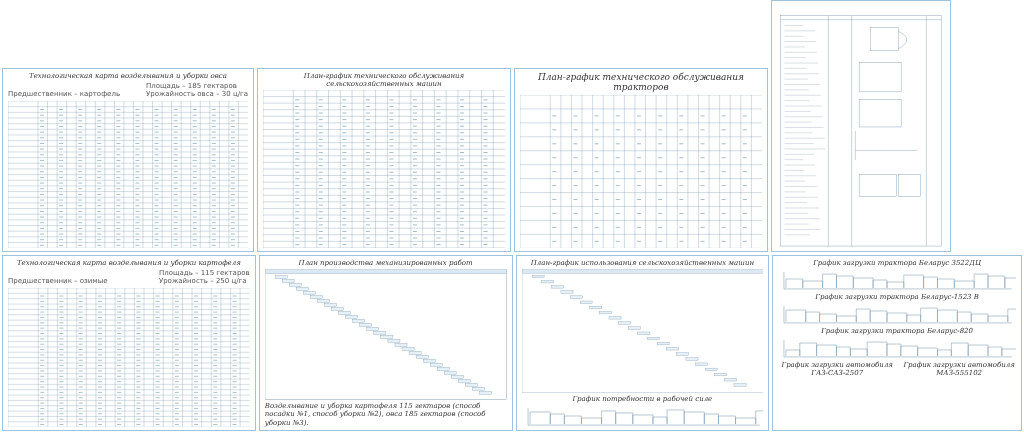  What do you see at coordinates (641, 82) in the screenshot?
I see `sheet-title: План-график технического обслуживания тракторов` at bounding box center [641, 82].